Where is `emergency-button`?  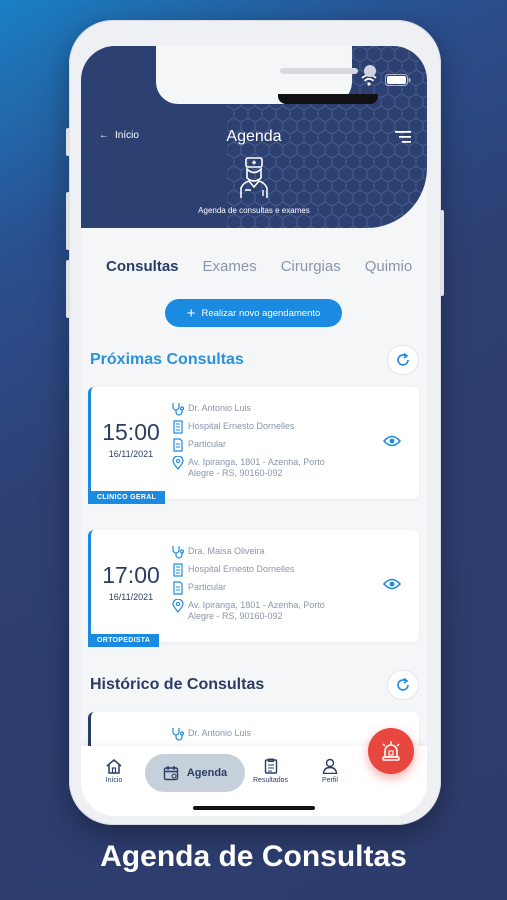 emergency-button is located at coordinates (391, 751).